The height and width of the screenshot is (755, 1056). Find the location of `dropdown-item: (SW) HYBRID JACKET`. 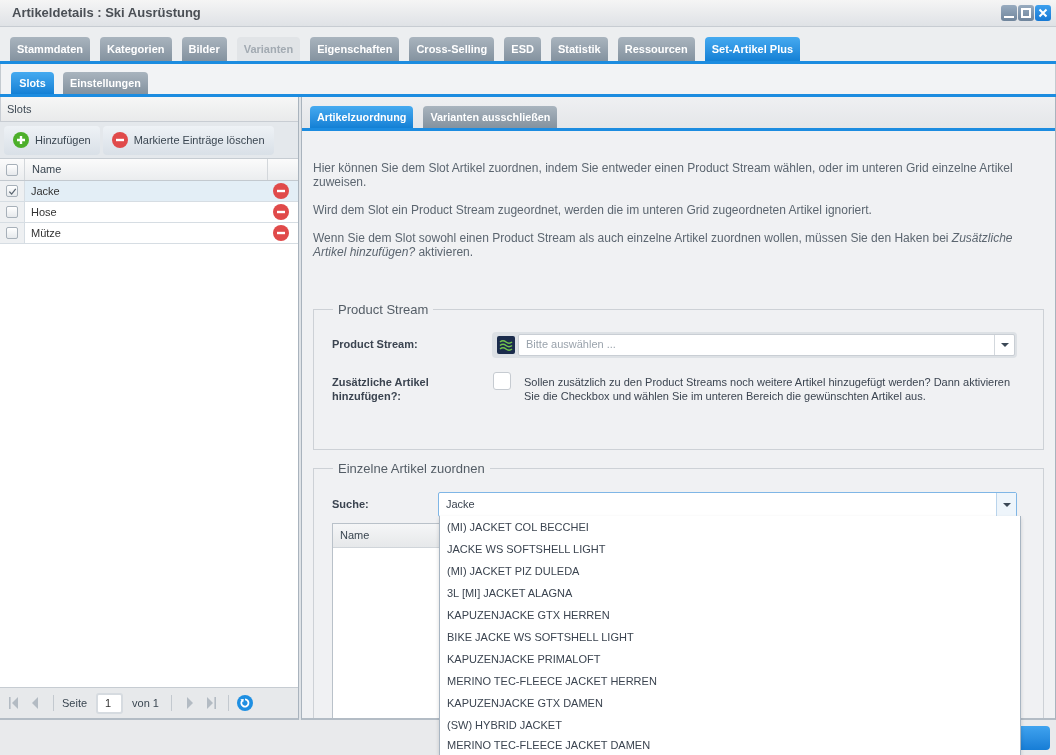

dropdown-item: (SW) HYBRID JACKET is located at coordinates (730, 725).